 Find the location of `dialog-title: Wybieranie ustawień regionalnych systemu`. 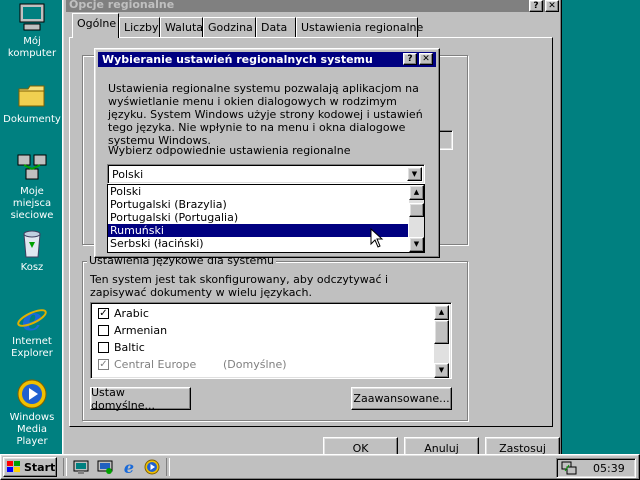

dialog-title: Wybieranie ustawień regionalnych systemu is located at coordinates (237, 59).